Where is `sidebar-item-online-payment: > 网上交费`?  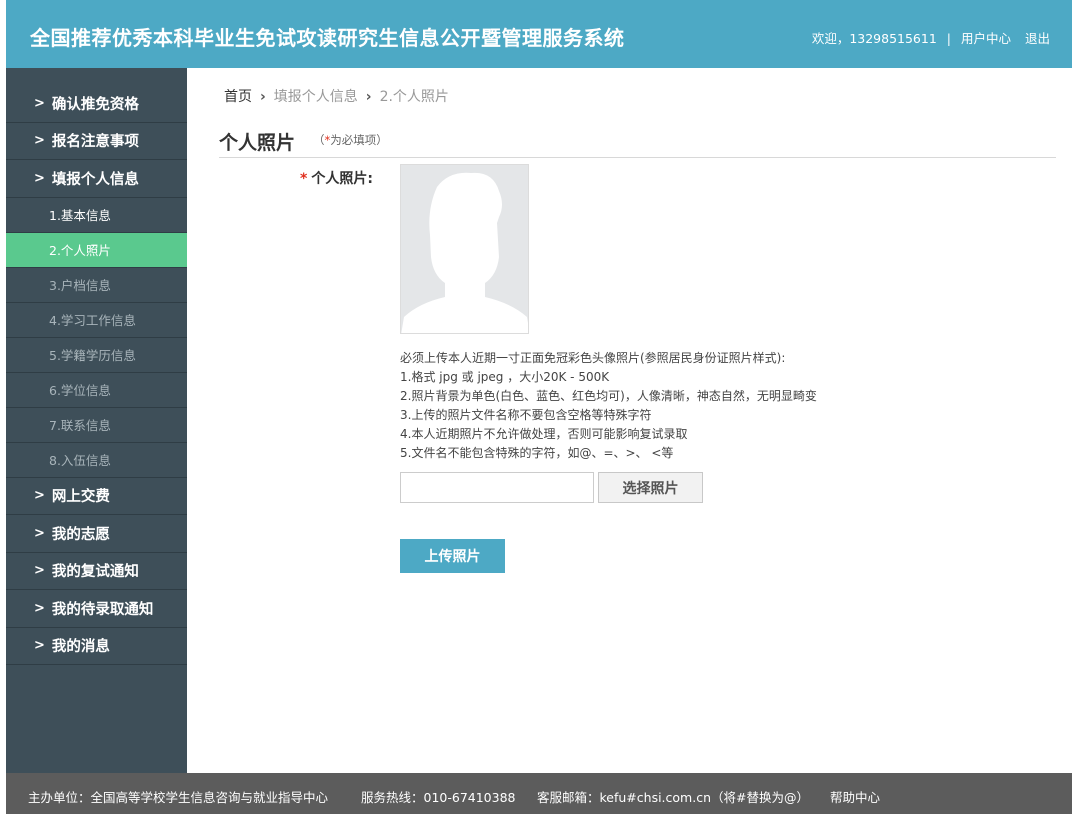 sidebar-item-online-payment: > 网上交费 is located at coordinates (96, 496).